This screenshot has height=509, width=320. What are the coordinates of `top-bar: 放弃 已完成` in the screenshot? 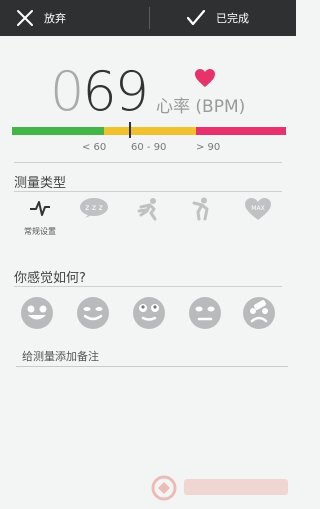 It's located at (148, 18).